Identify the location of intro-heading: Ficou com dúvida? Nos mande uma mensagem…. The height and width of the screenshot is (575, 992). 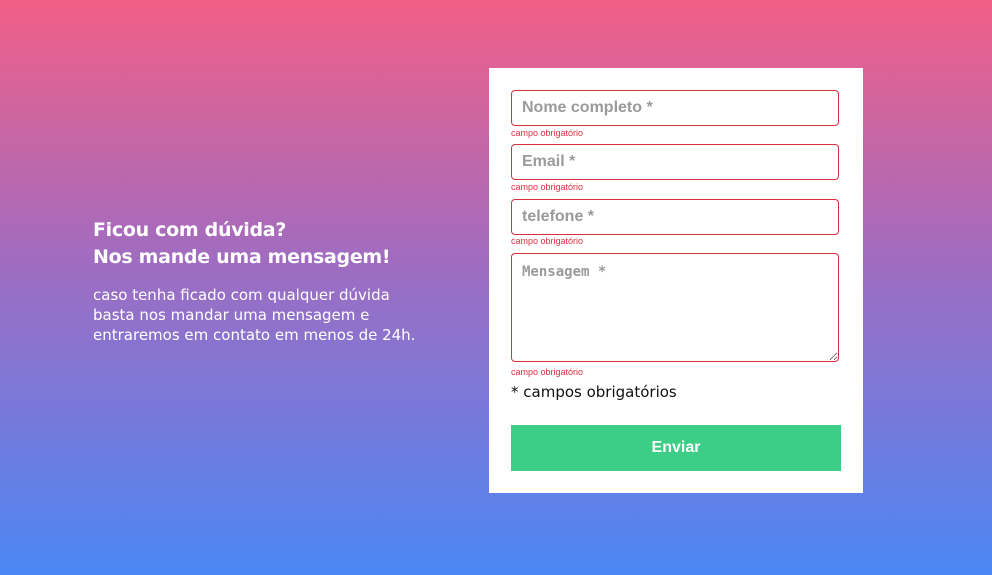
(258, 244).